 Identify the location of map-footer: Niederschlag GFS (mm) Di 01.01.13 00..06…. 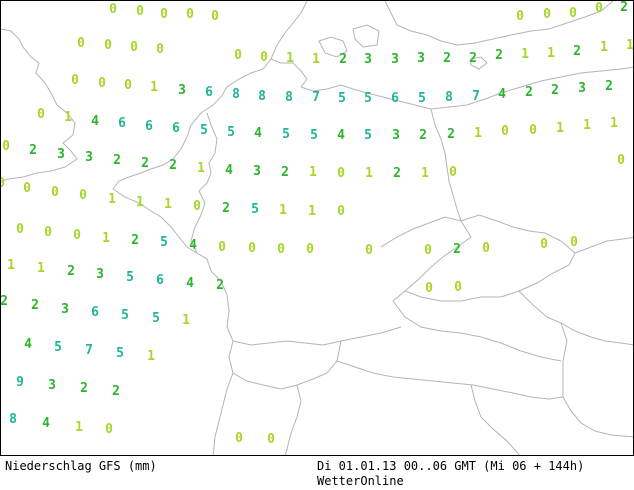
(317, 473).